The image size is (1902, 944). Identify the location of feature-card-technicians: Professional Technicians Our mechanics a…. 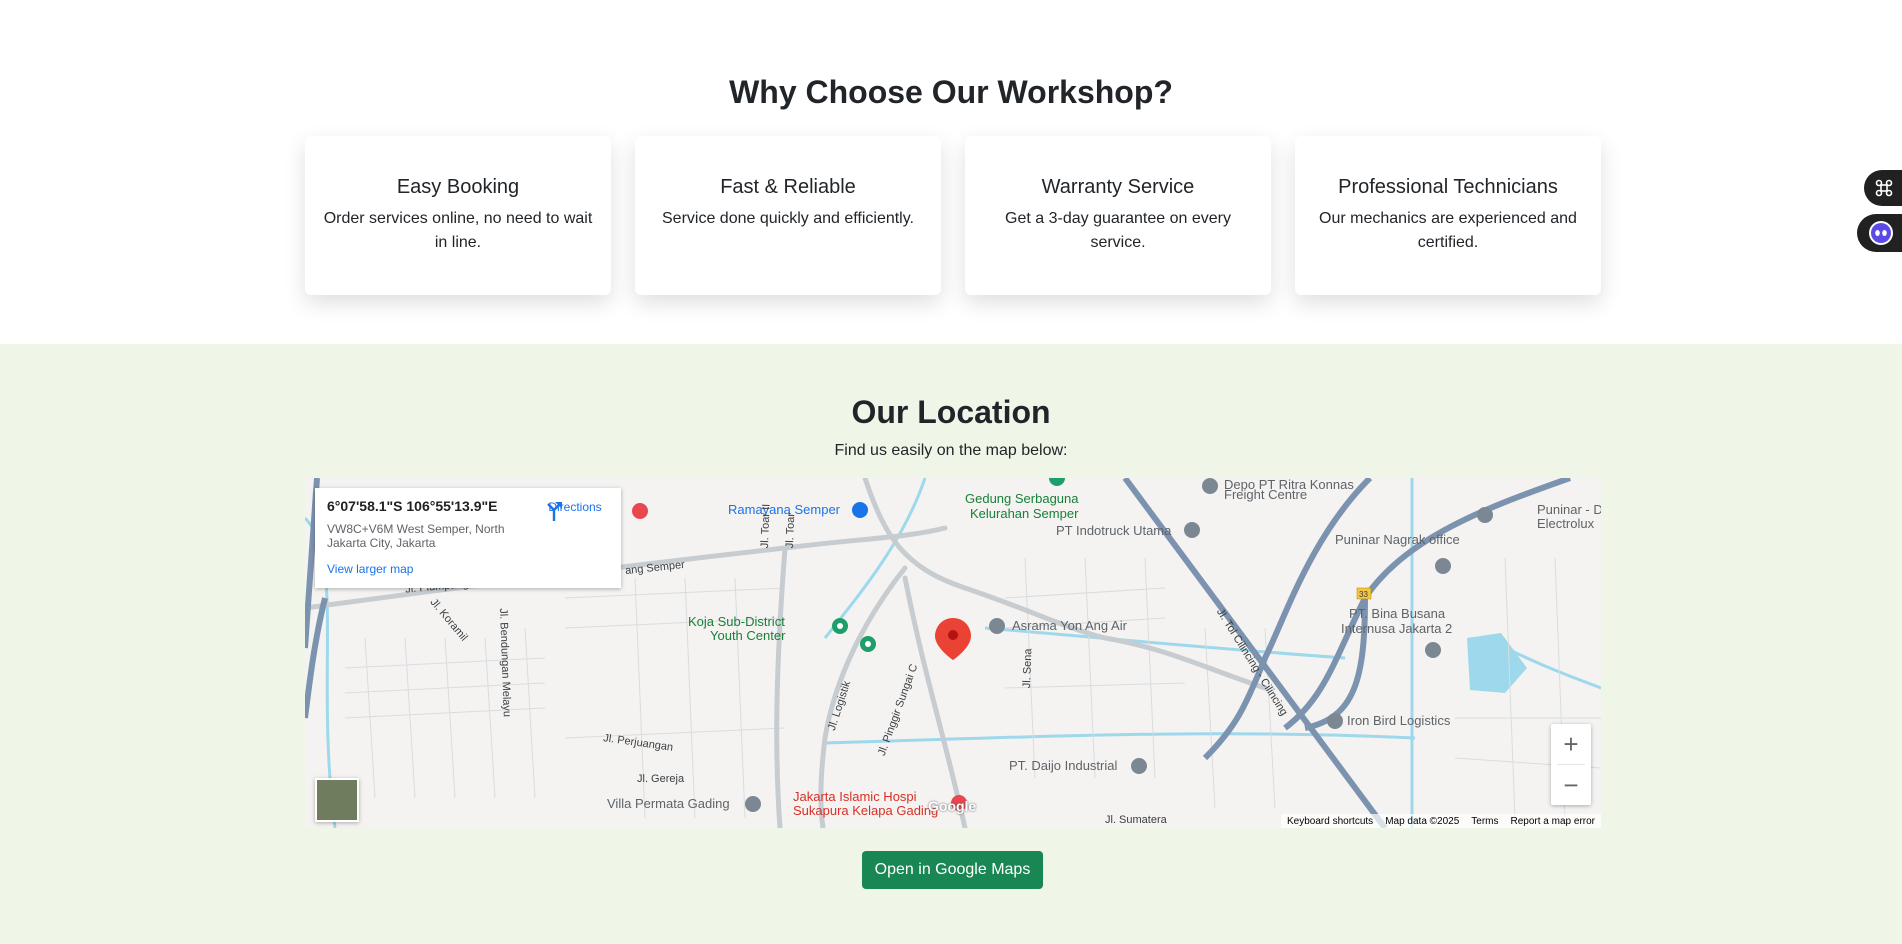
(1448, 215).